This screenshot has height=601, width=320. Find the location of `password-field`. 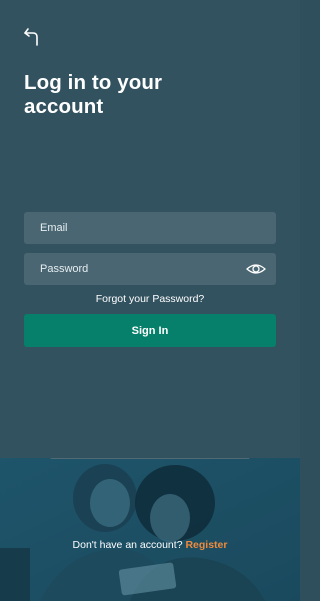

password-field is located at coordinates (150, 269).